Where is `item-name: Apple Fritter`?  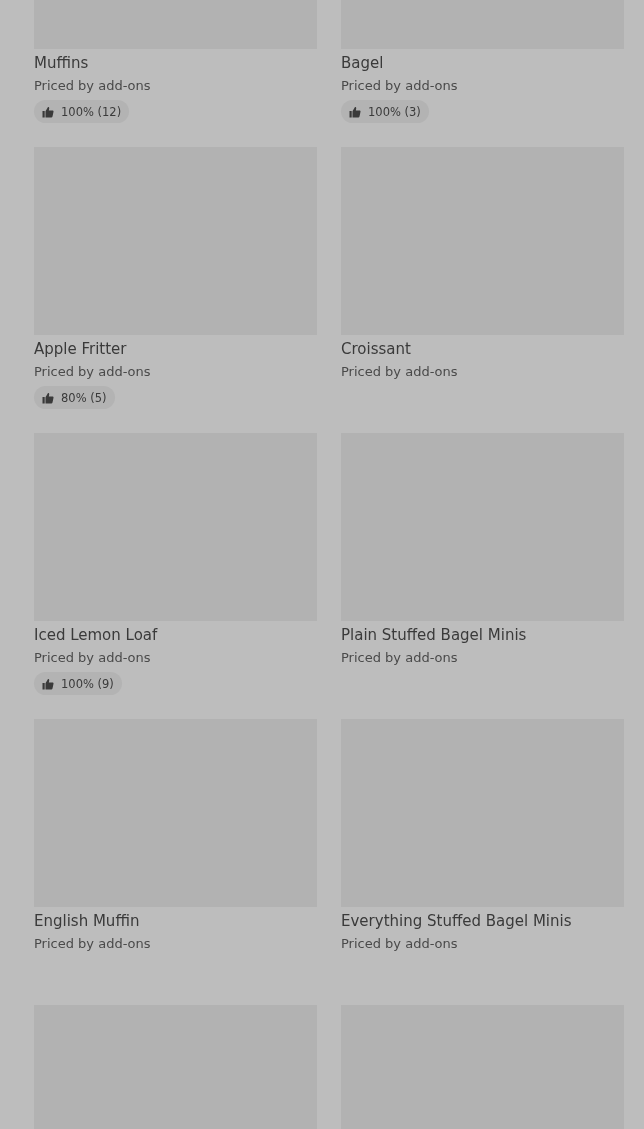
item-name: Apple Fritter is located at coordinates (80, 349).